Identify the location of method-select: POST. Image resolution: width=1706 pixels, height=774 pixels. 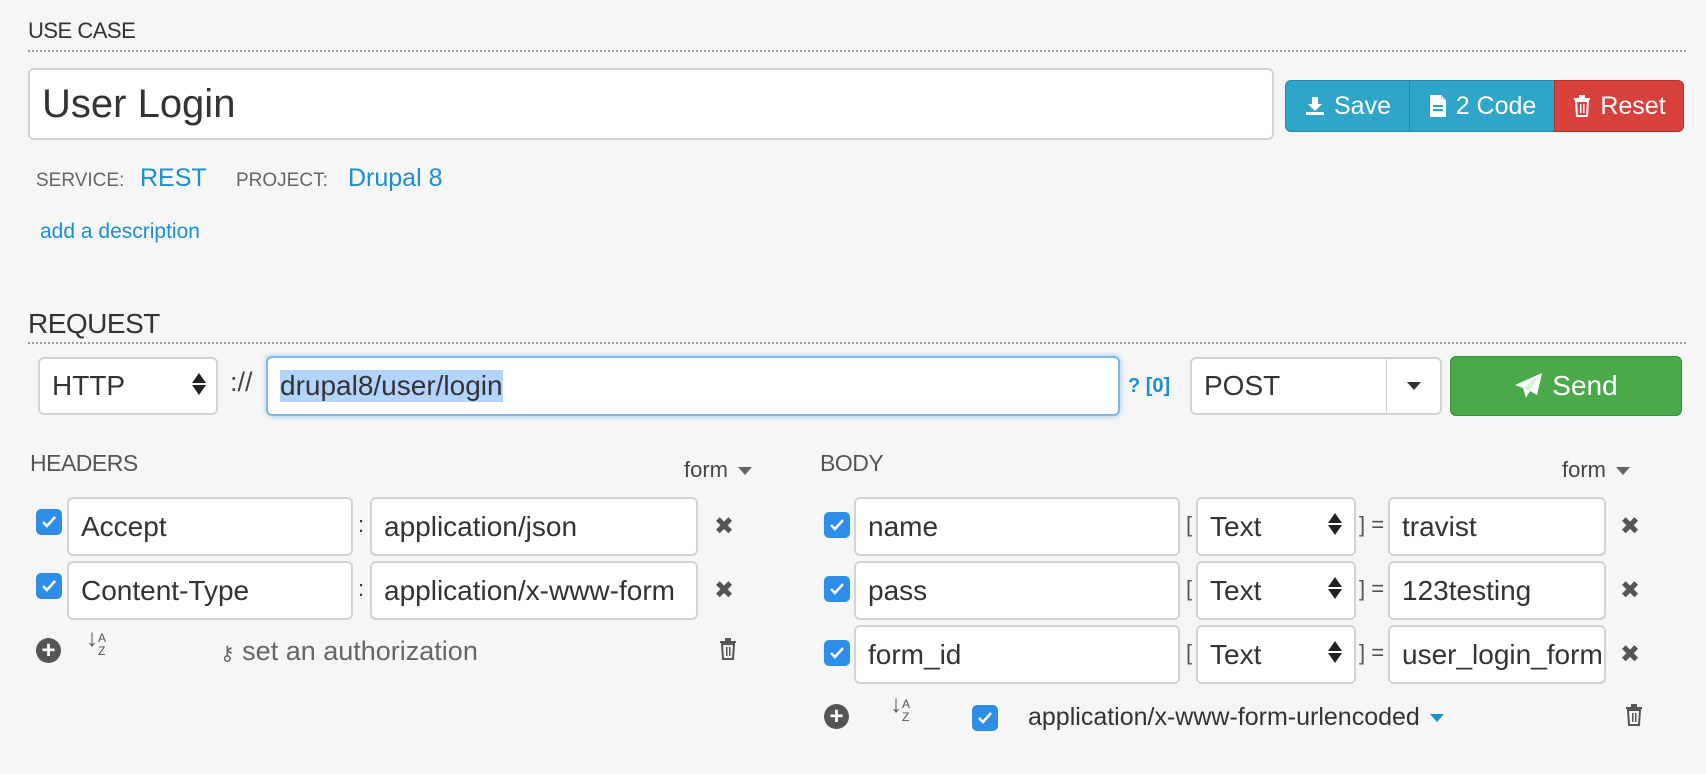
(1316, 386).